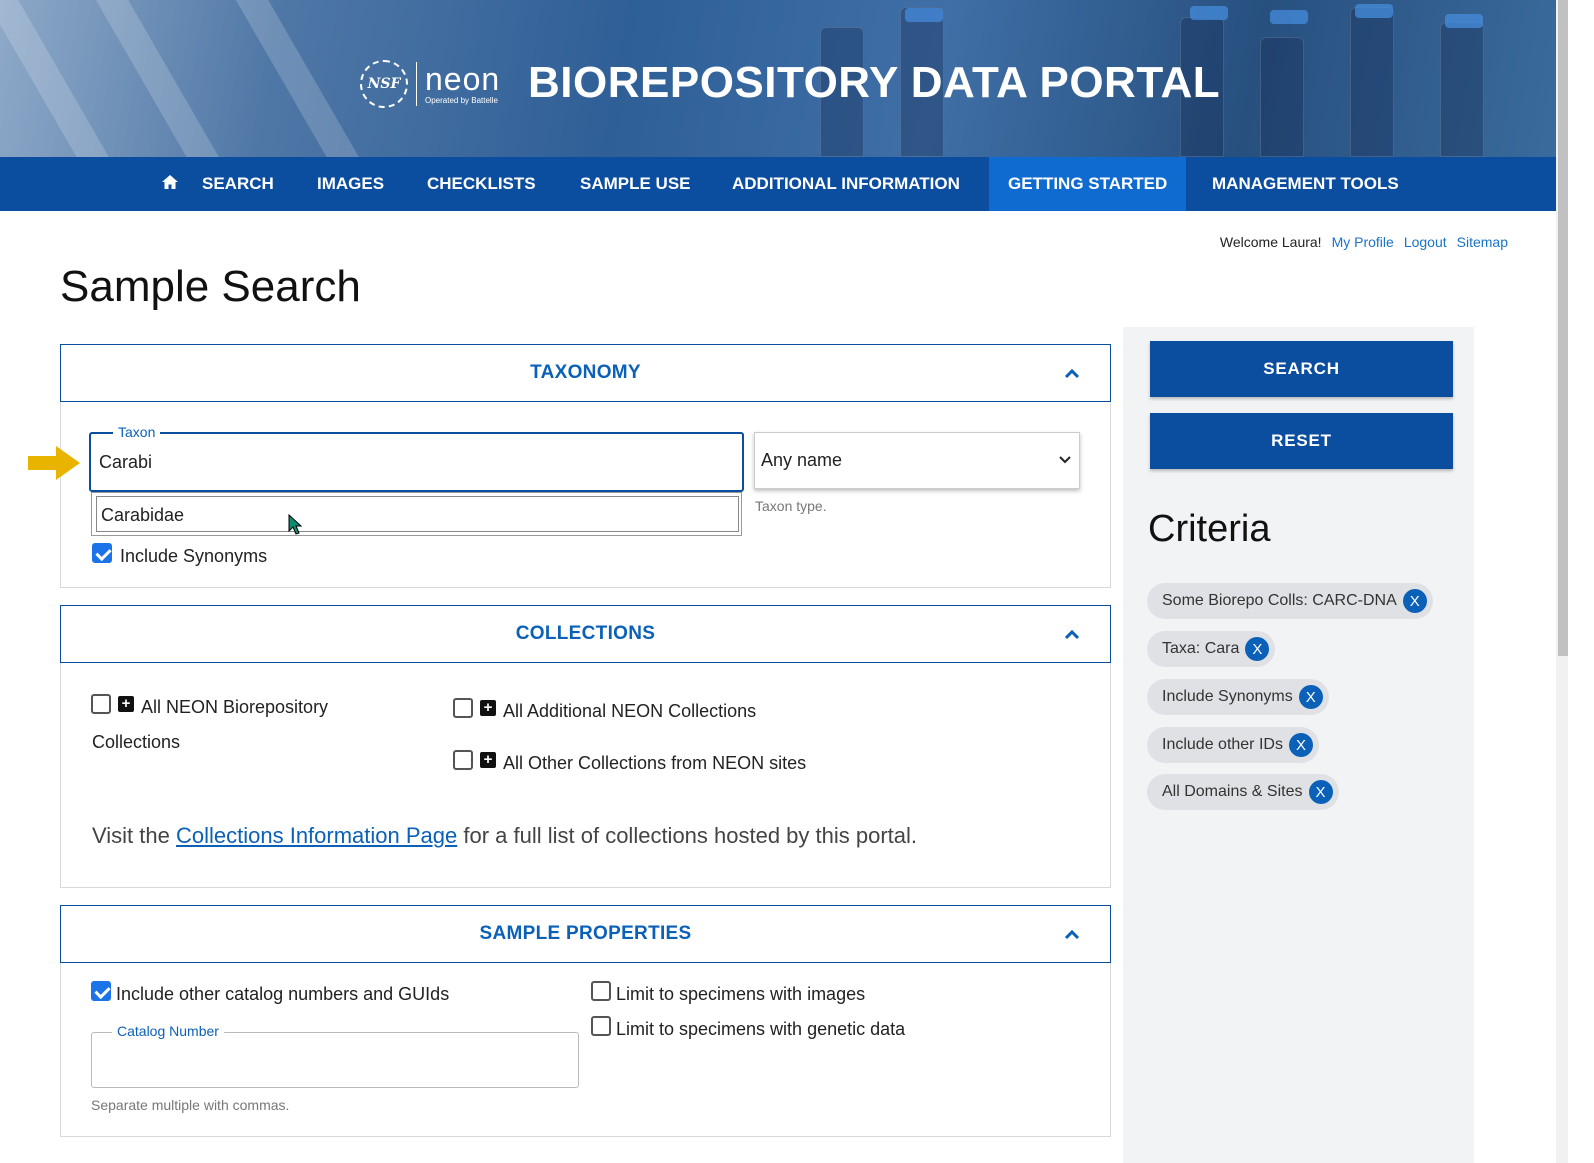  I want to click on reset-button: RESET, so click(1301, 441).